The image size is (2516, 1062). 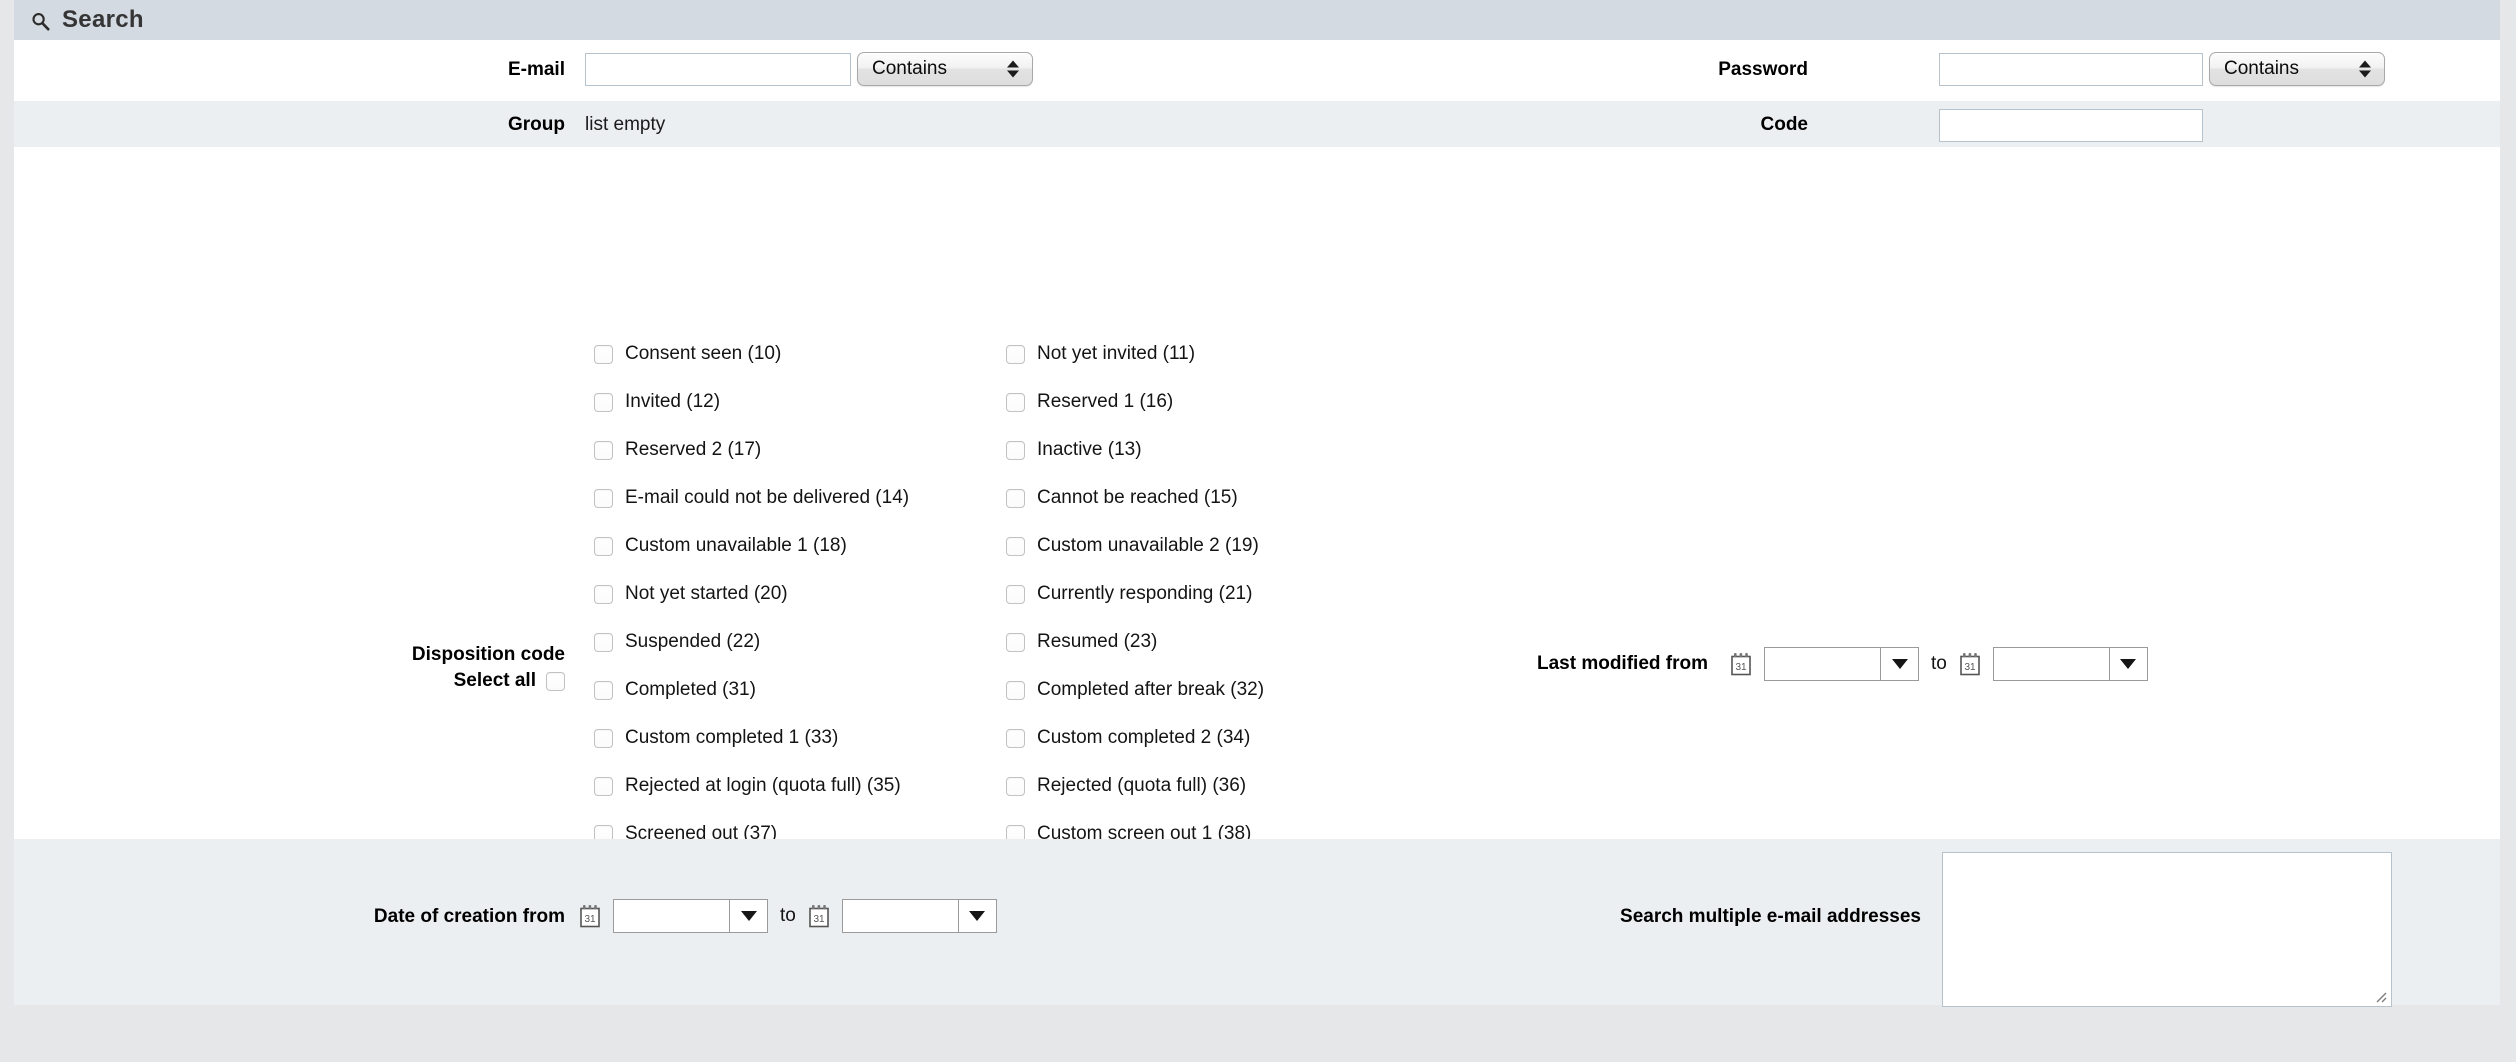 What do you see at coordinates (1089, 449) in the screenshot?
I see `disposition-checkbox-label: Inactive (13)` at bounding box center [1089, 449].